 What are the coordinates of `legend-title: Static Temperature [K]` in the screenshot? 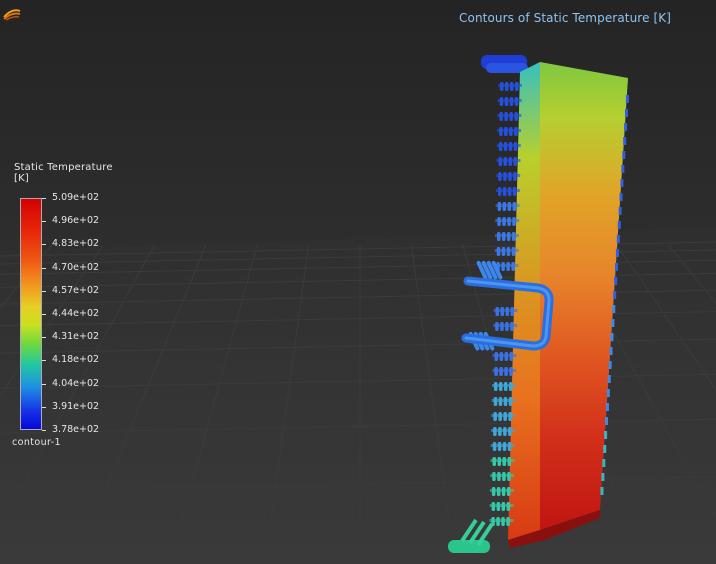 It's located at (69, 173).